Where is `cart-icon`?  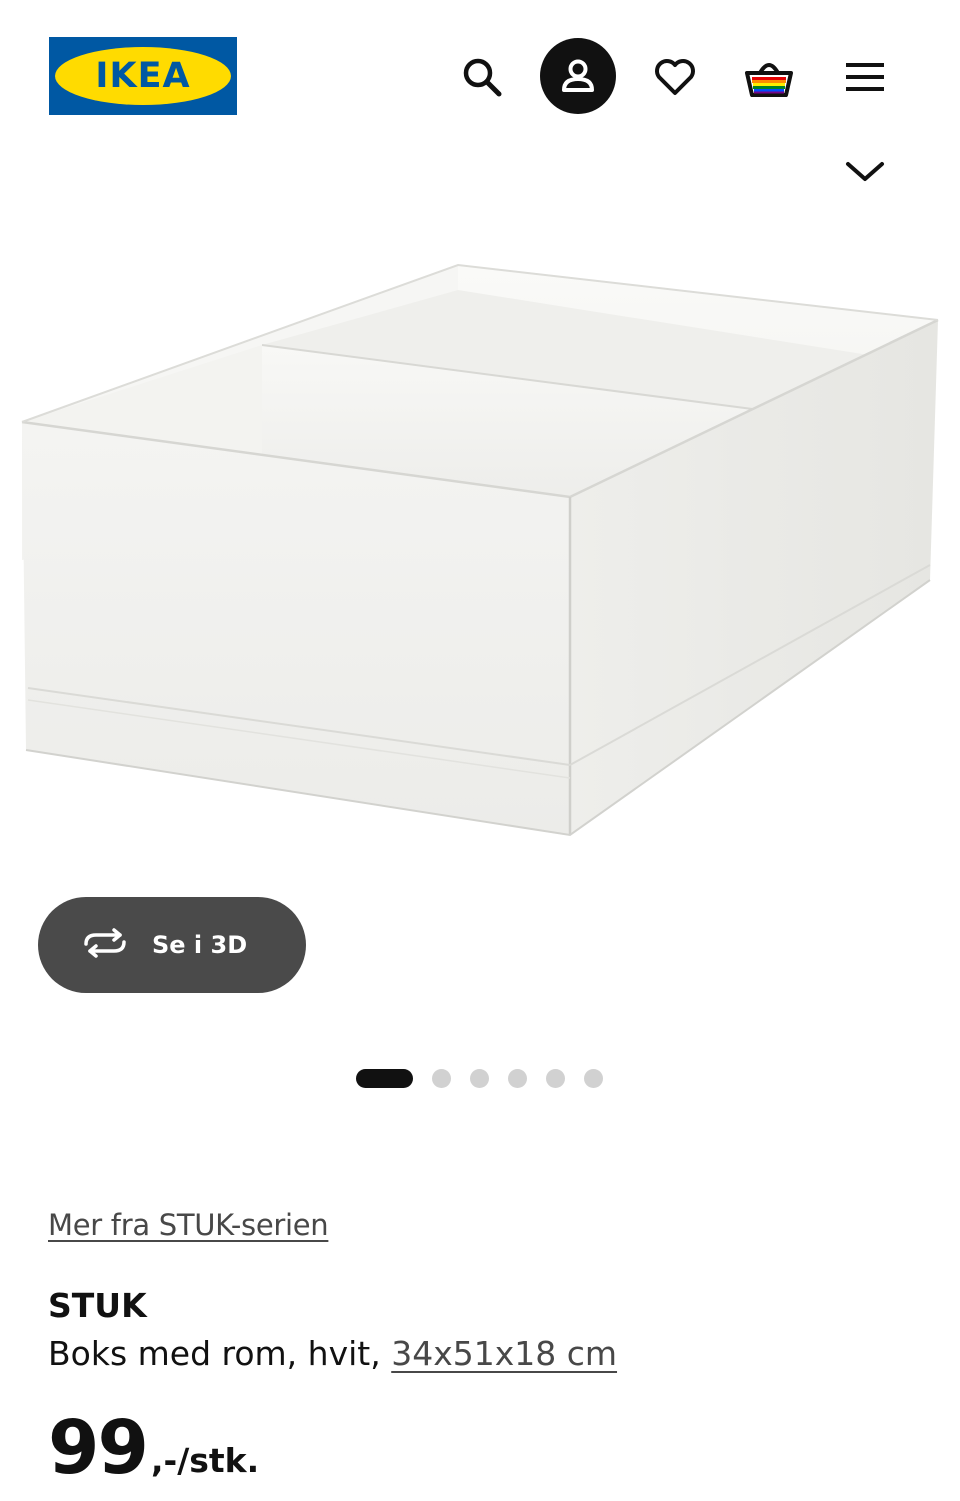 cart-icon is located at coordinates (769, 77).